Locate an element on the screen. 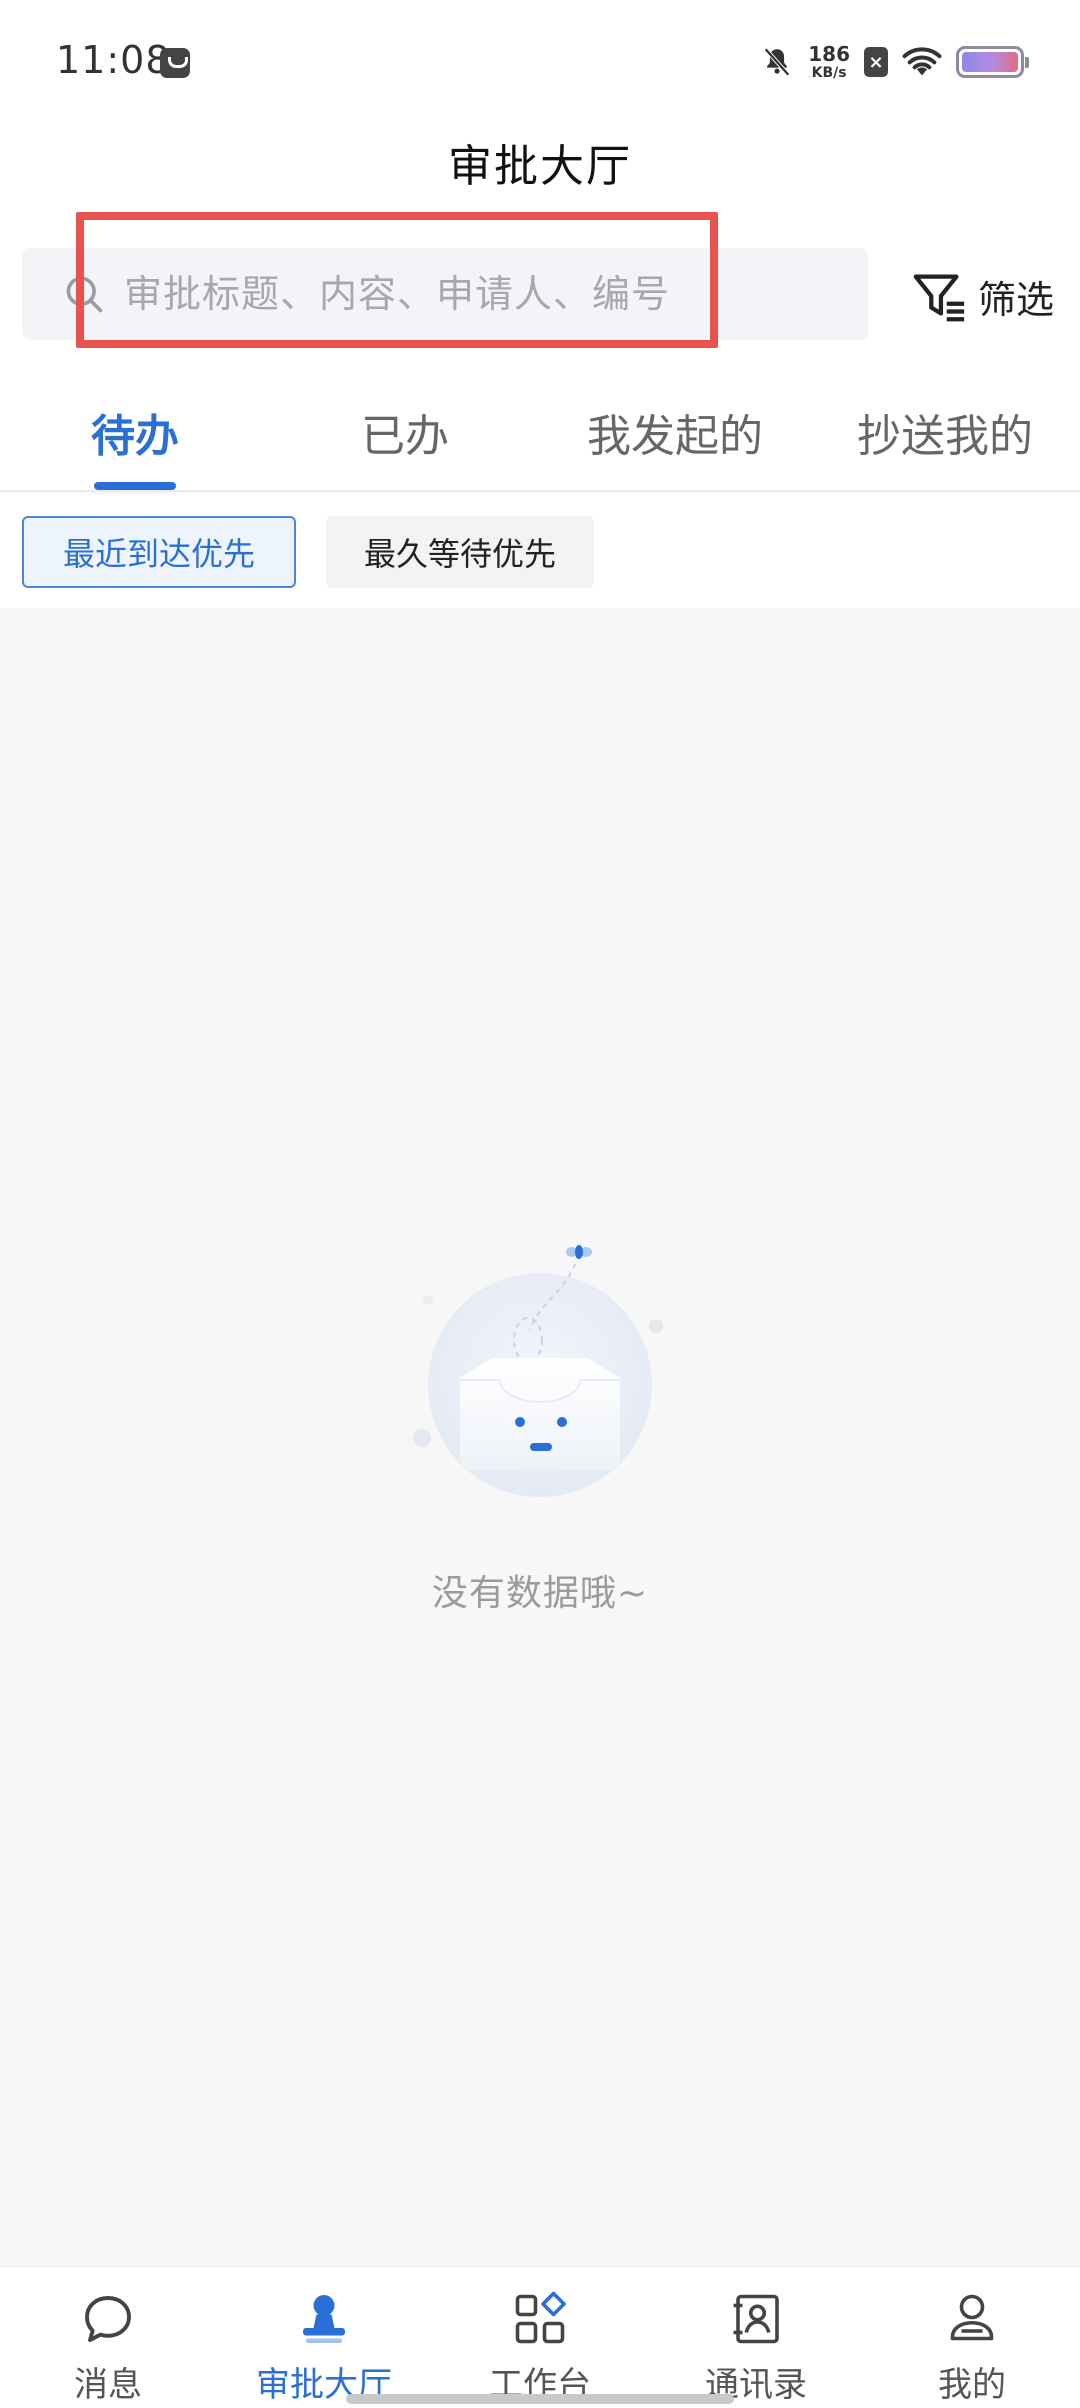 The width and height of the screenshot is (1080, 2408). search-icon is located at coordinates (84, 294).